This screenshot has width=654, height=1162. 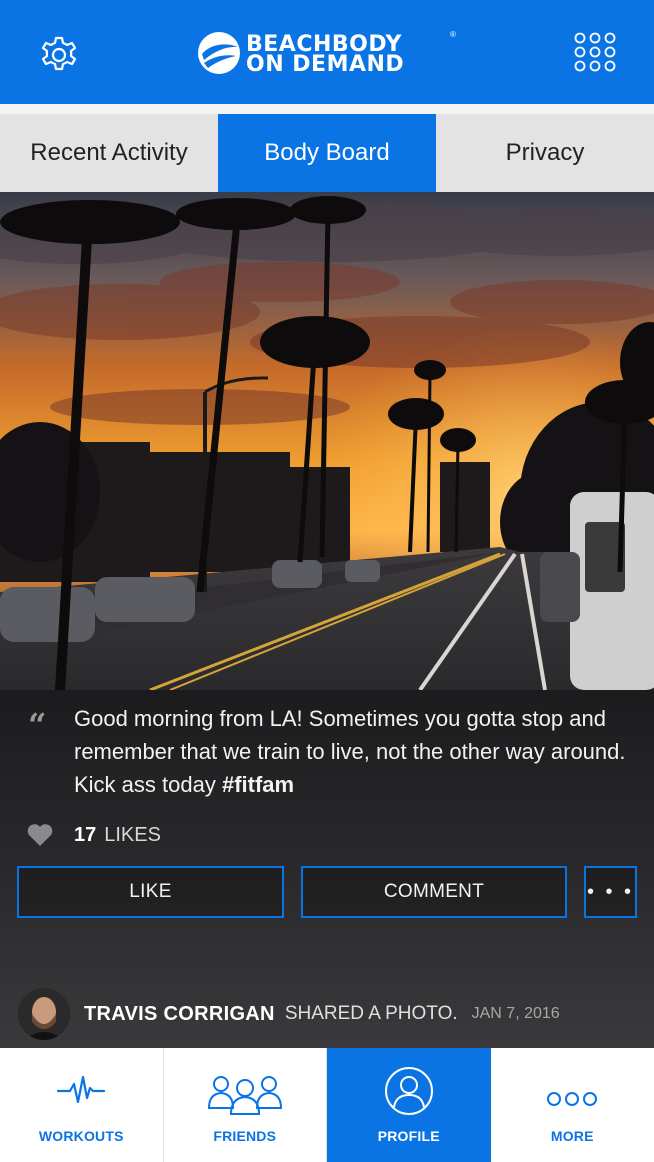 I want to click on quote-icon: “, so click(x=37, y=725).